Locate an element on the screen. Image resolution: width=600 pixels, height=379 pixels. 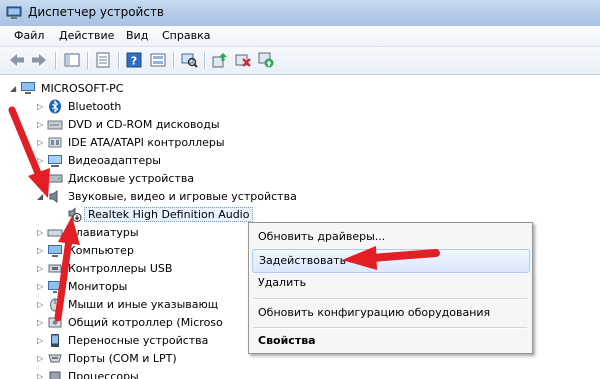
disabled-device-icon is located at coordinates (75, 214).